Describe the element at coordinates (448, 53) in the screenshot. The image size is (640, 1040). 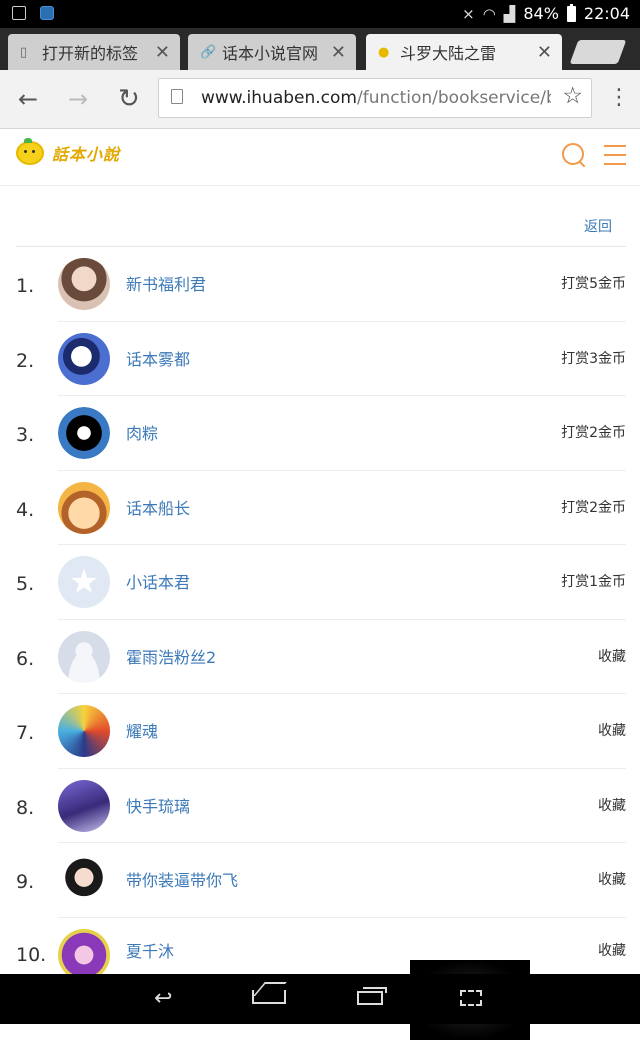
I see `tab-title: 斗罗大陆之雷` at that location.